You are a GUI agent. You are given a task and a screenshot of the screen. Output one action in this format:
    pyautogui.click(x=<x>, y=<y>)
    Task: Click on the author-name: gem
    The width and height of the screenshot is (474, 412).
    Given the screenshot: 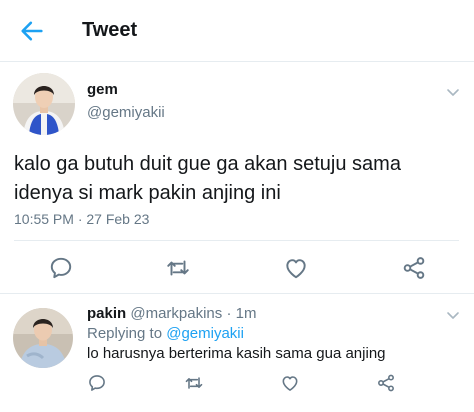 What is the action you would take?
    pyautogui.click(x=102, y=89)
    